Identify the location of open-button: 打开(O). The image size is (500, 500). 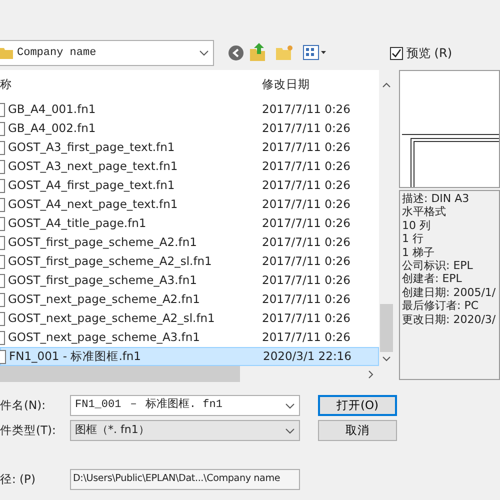
(357, 405).